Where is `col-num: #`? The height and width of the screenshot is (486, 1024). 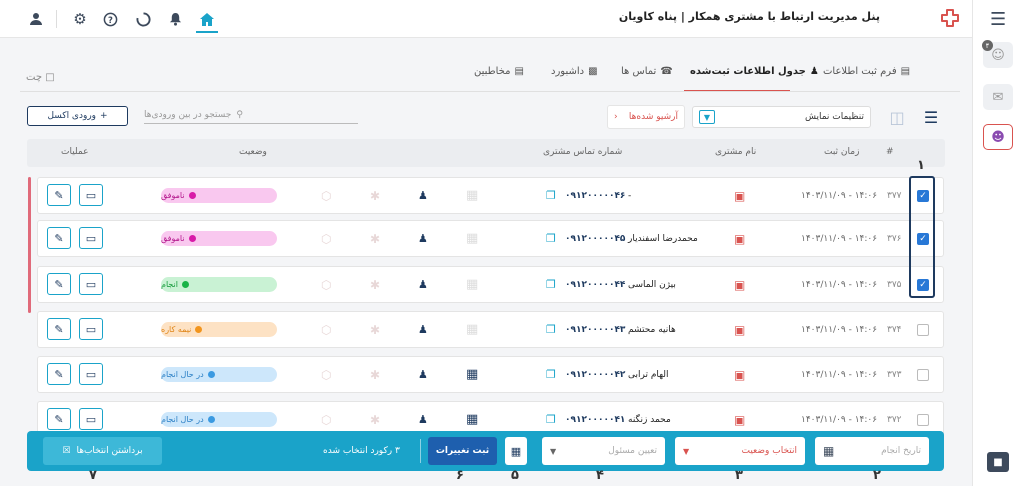 col-num: # is located at coordinates (890, 152).